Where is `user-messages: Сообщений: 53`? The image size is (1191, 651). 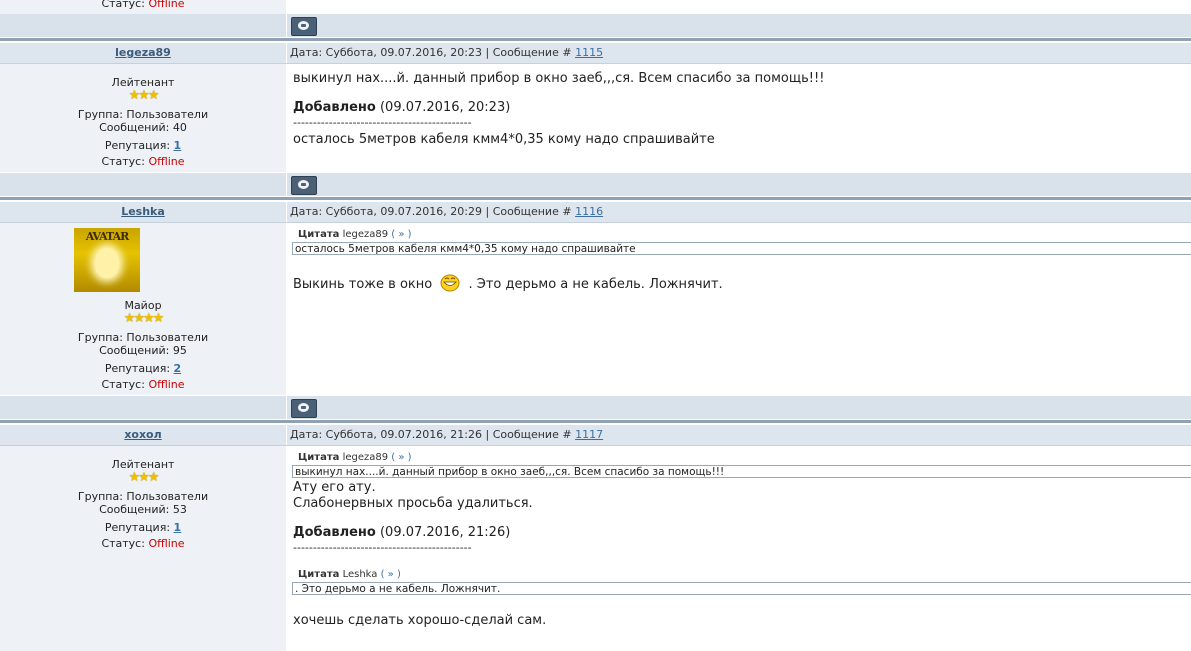
user-messages: Сообщений: 53 is located at coordinates (143, 509).